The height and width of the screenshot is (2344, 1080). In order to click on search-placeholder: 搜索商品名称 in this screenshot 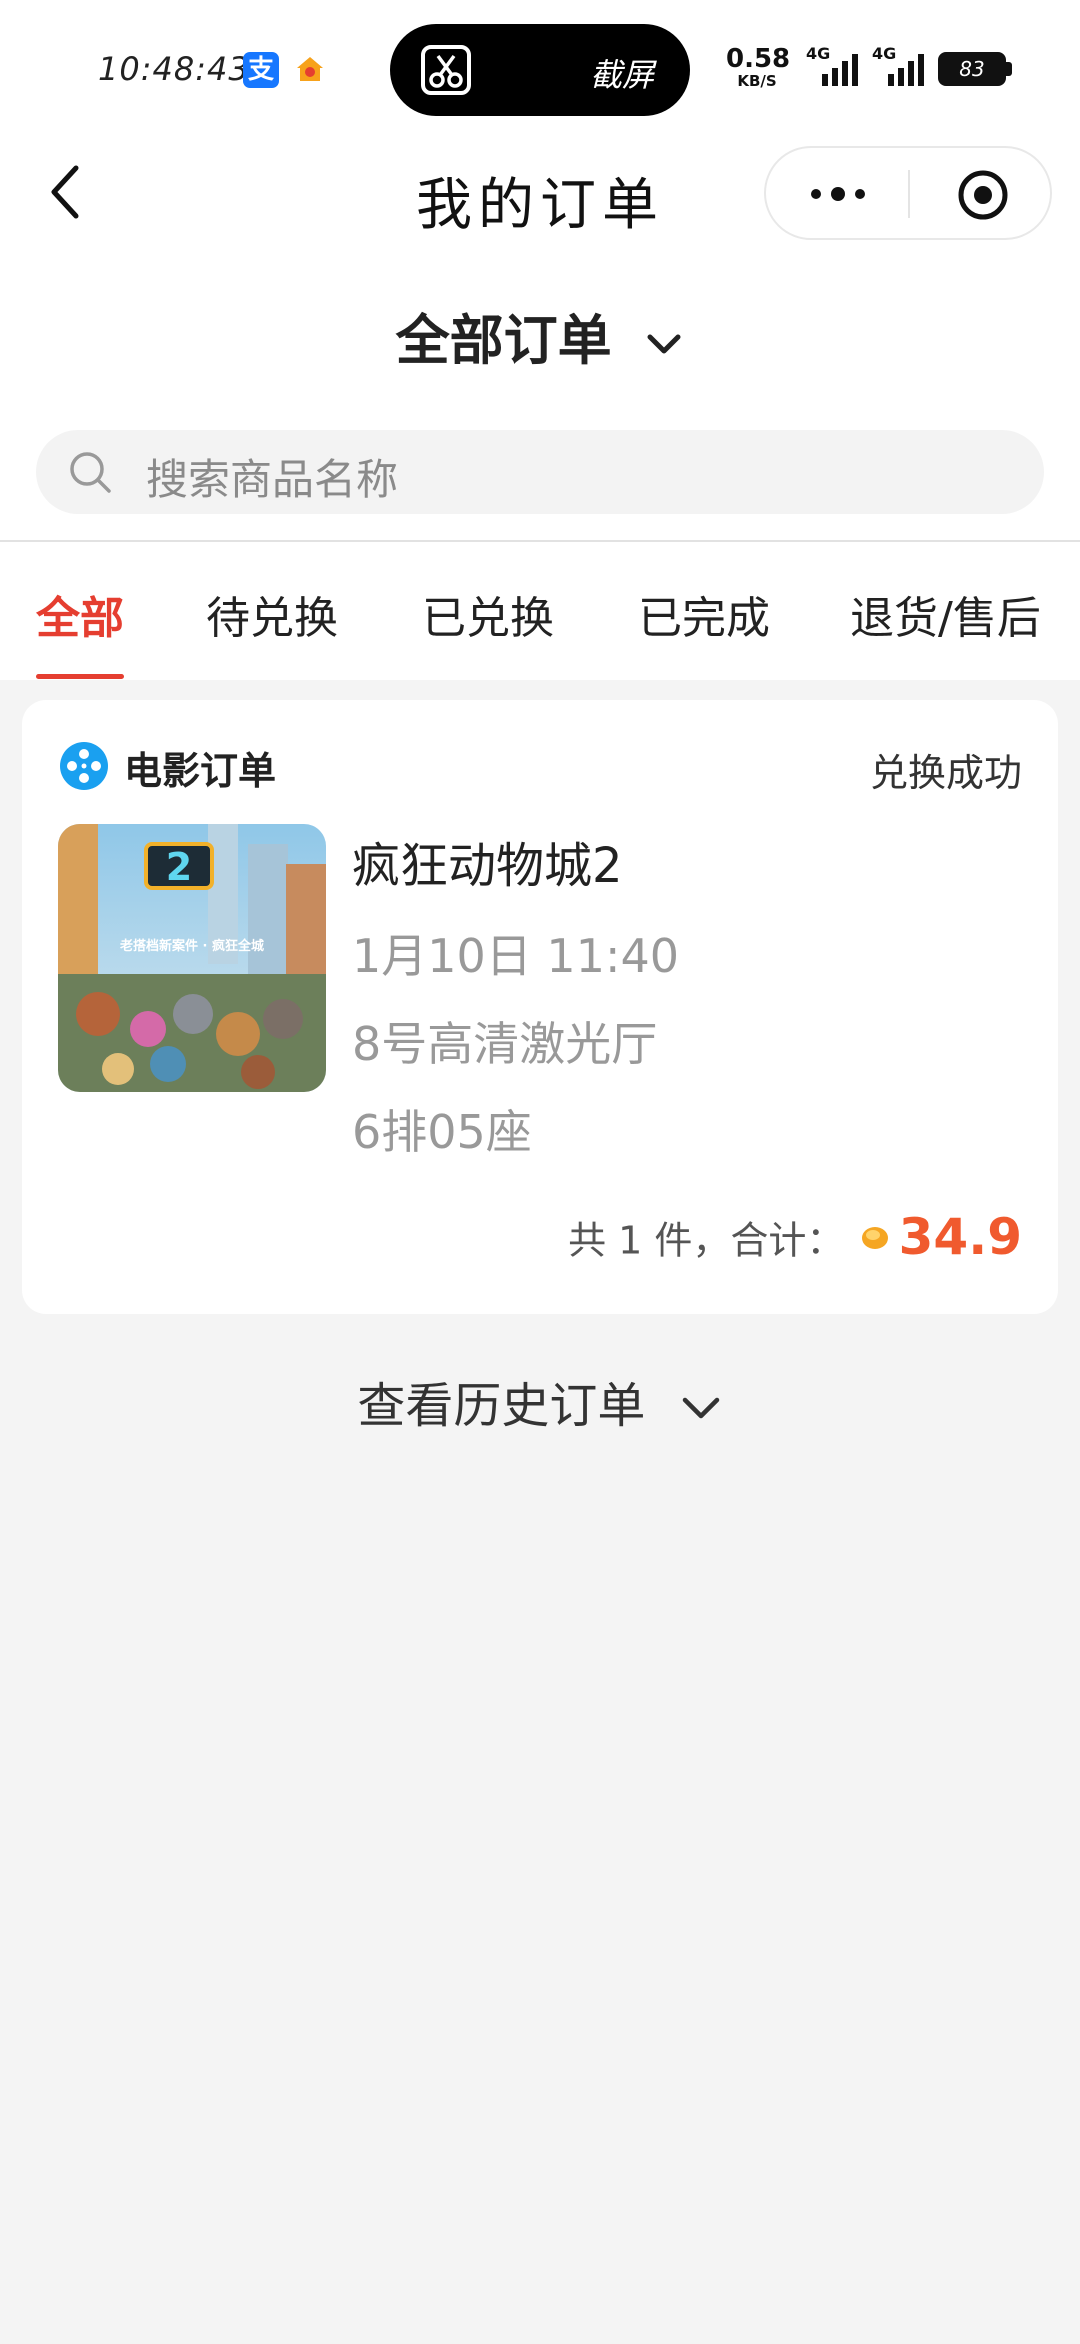, I will do `click(272, 479)`.